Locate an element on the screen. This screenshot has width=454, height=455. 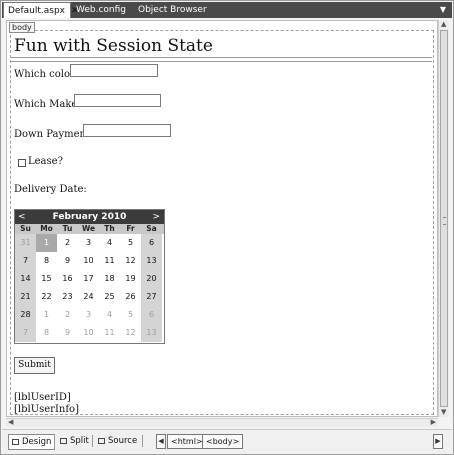
delivery-date-label: Delivery Date: is located at coordinates (50, 189).